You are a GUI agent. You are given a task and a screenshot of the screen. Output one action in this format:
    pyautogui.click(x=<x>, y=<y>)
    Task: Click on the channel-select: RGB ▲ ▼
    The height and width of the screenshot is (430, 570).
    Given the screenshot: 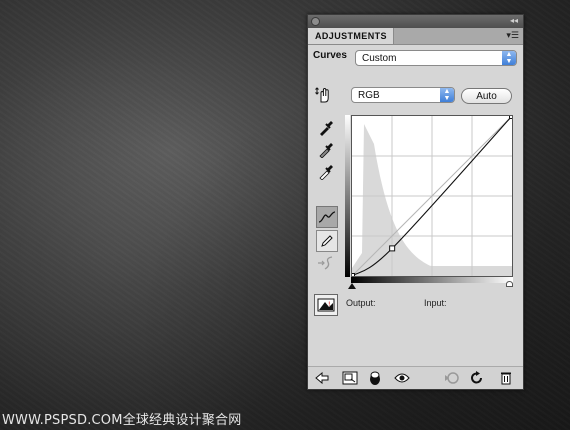 What is the action you would take?
    pyautogui.click(x=403, y=95)
    